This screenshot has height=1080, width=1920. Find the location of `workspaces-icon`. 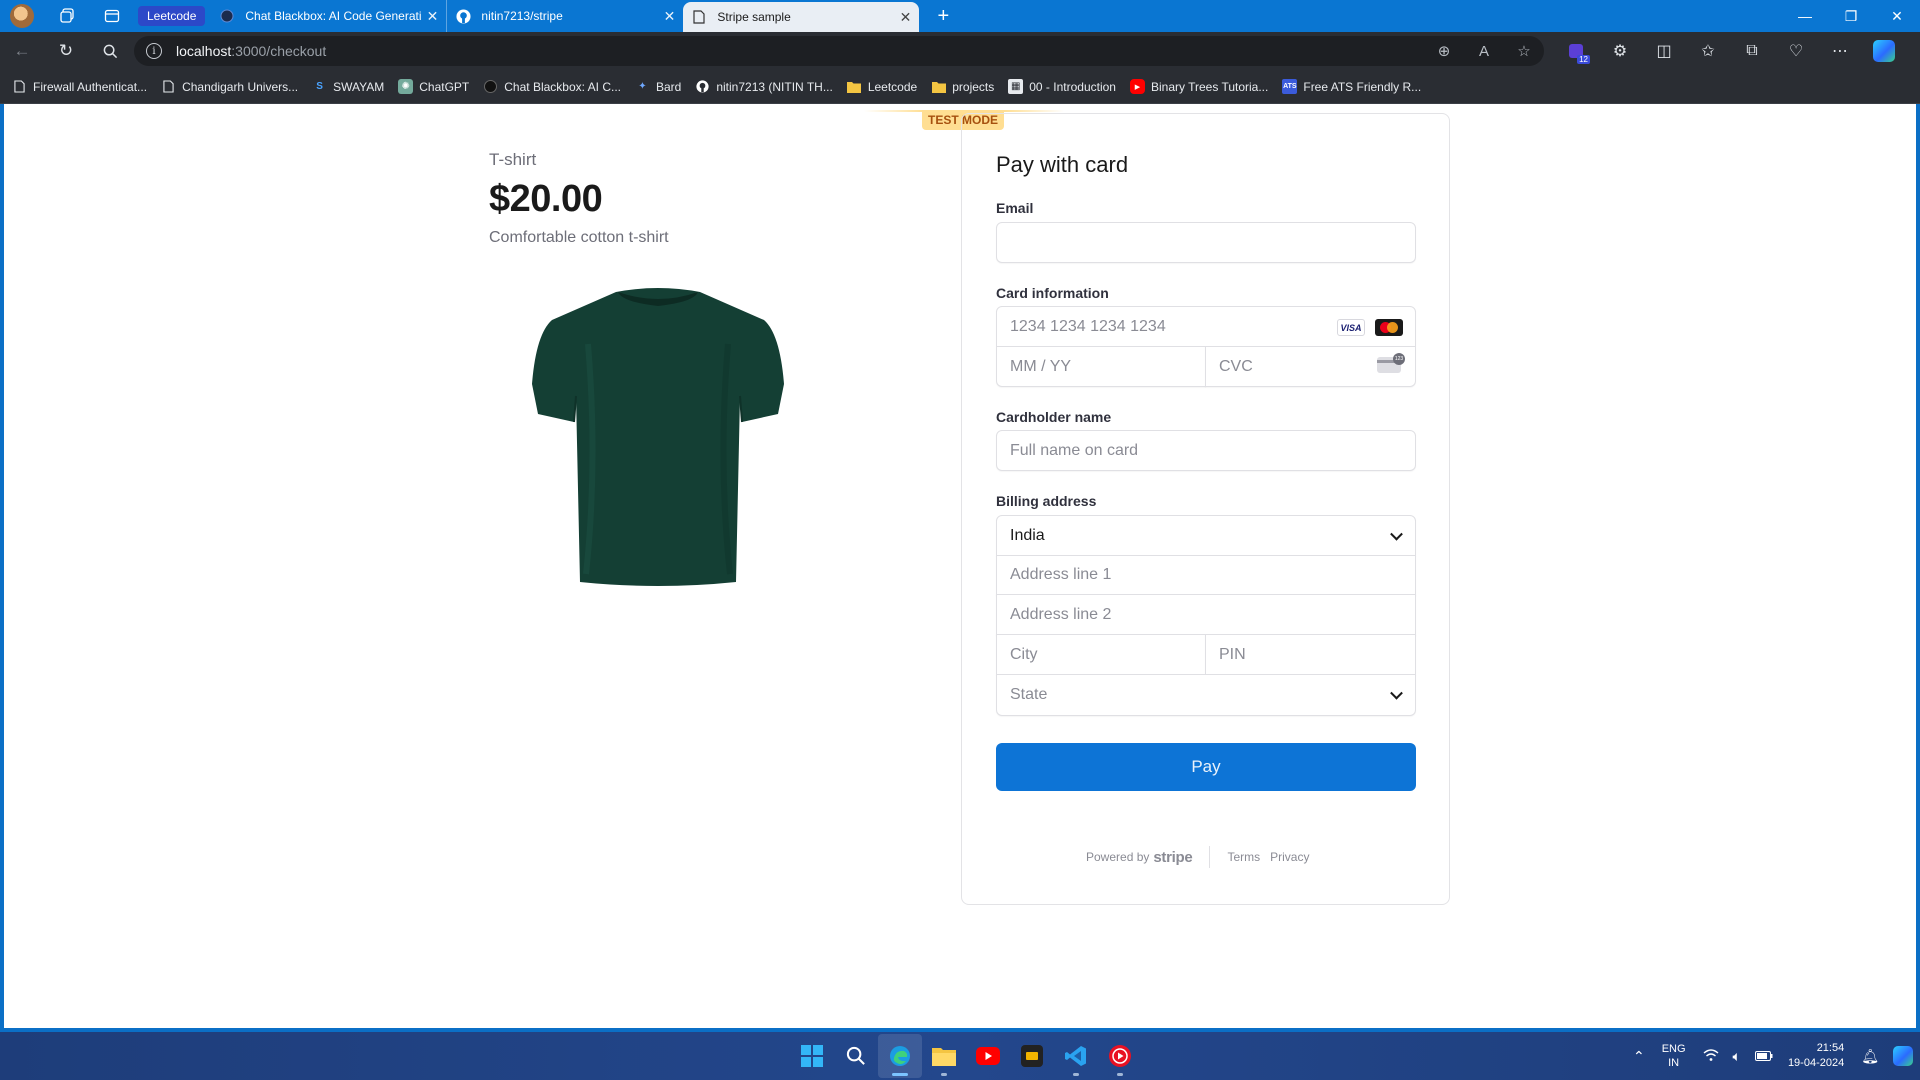

workspaces-icon is located at coordinates (68, 16).